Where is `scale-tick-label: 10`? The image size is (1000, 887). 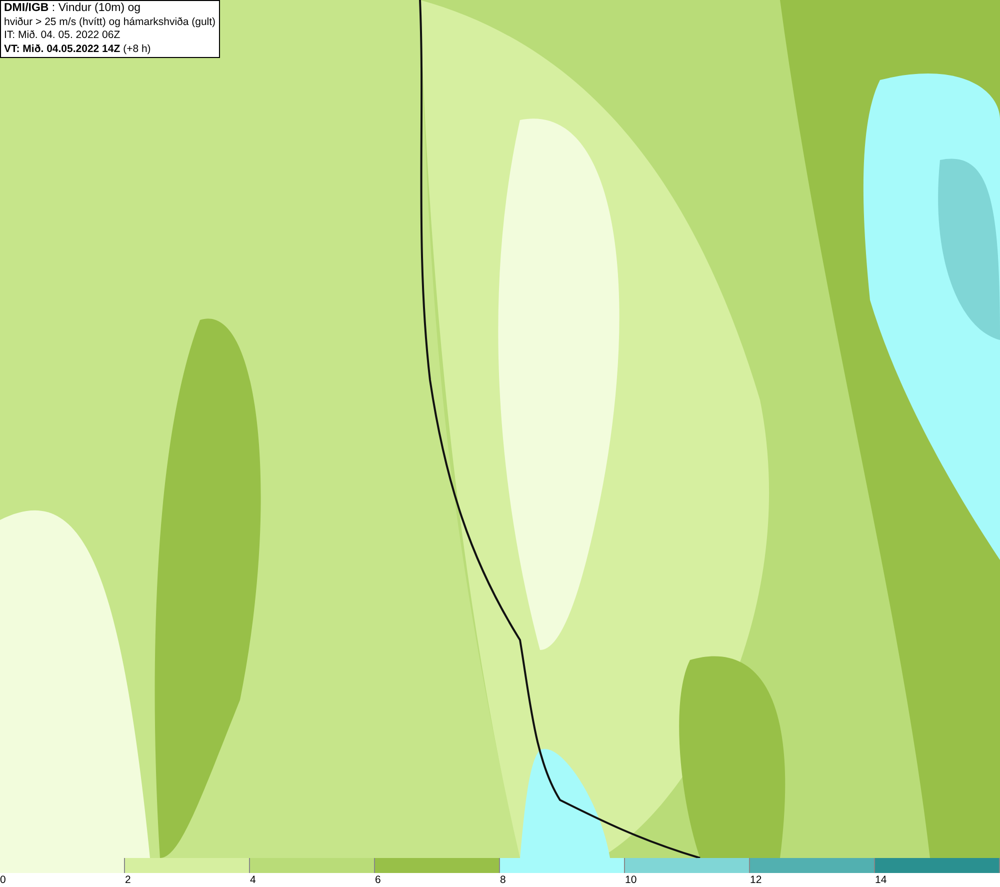
scale-tick-label: 10 is located at coordinates (631, 880).